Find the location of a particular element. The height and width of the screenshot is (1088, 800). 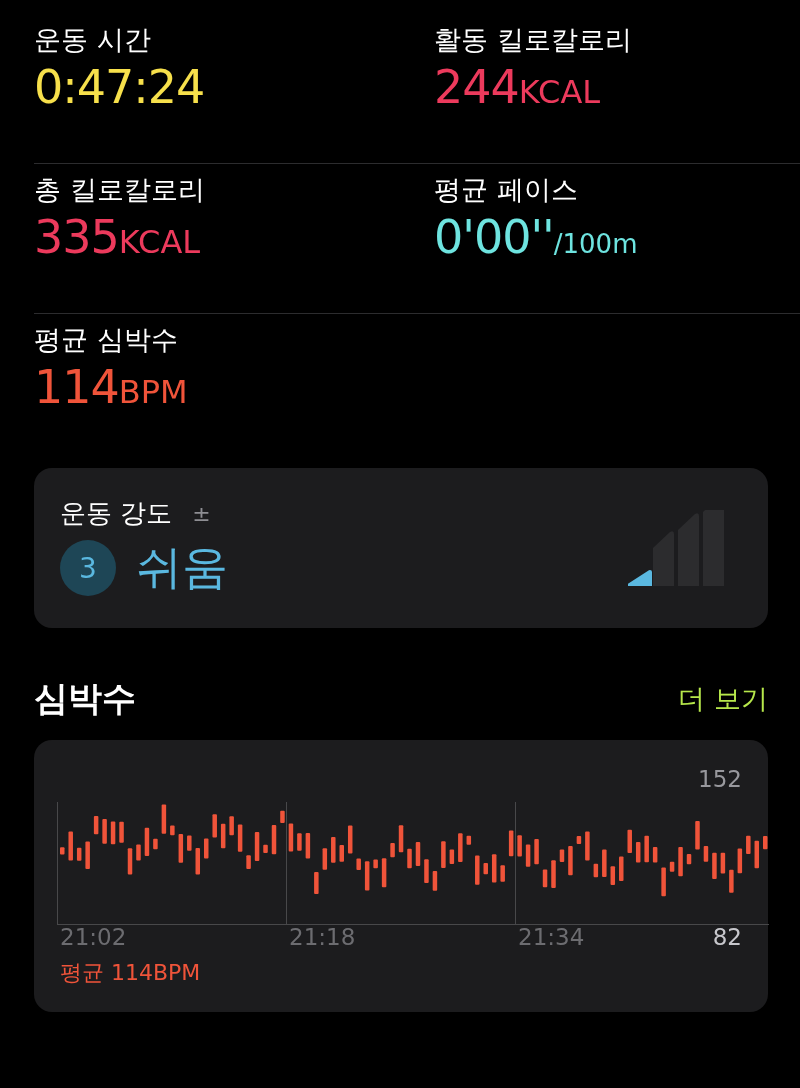

metric-value: 0:47:24 is located at coordinates (120, 87).